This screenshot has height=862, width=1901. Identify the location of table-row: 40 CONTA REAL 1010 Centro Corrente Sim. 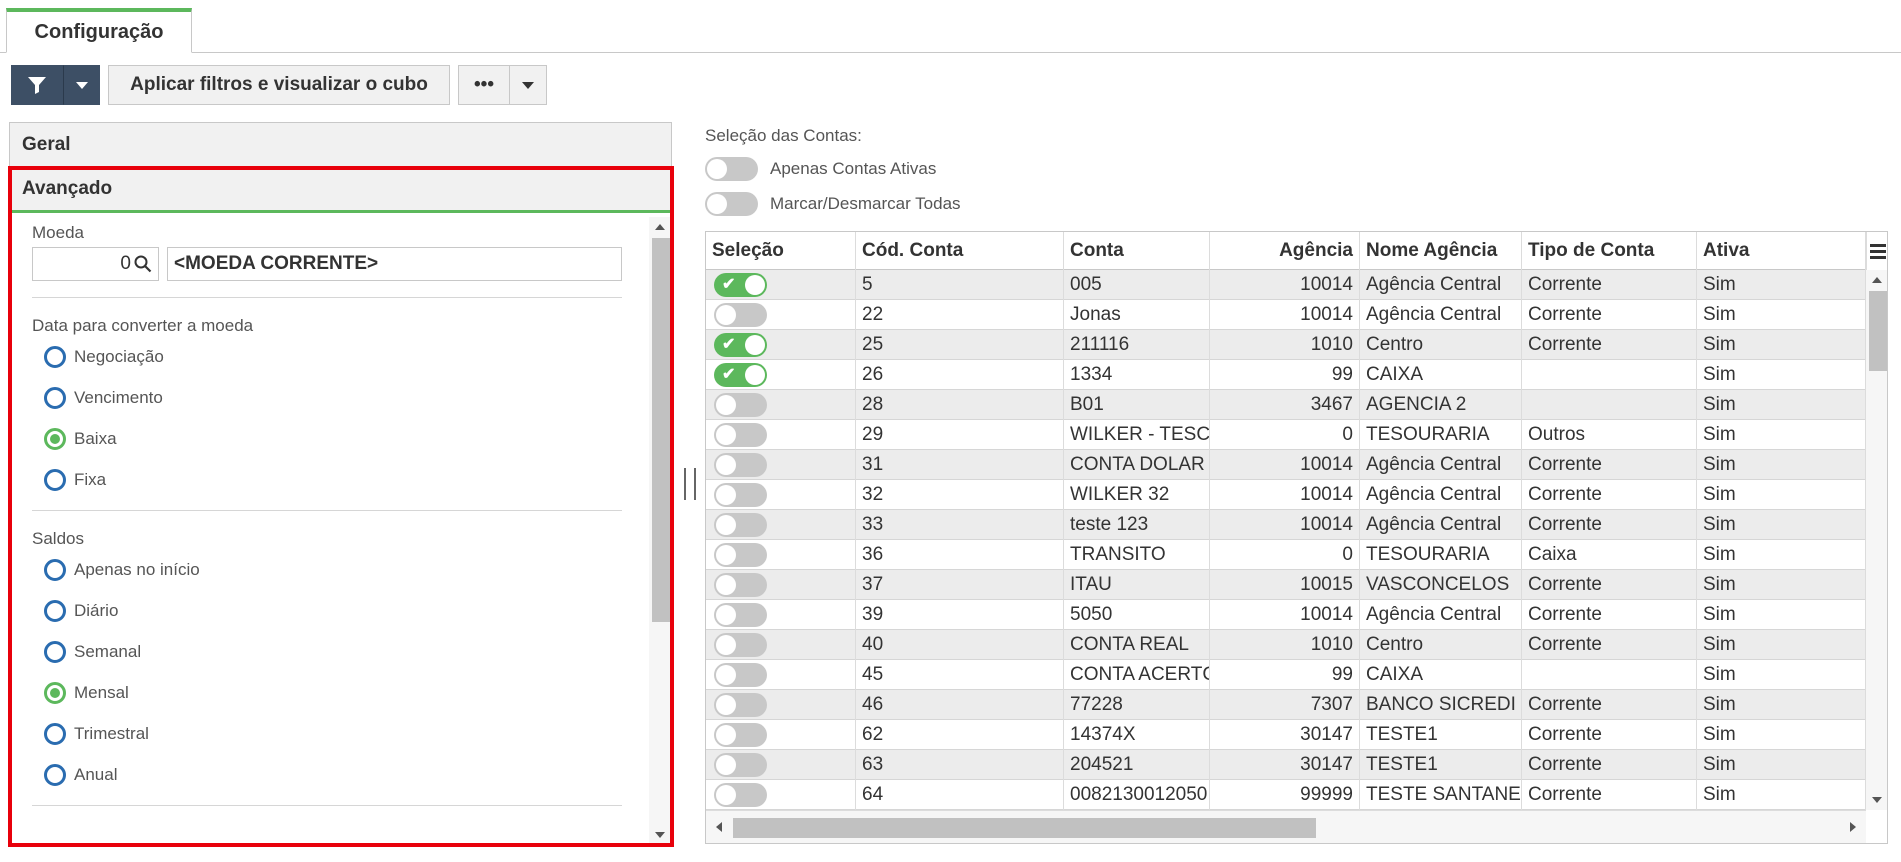
(1286, 645).